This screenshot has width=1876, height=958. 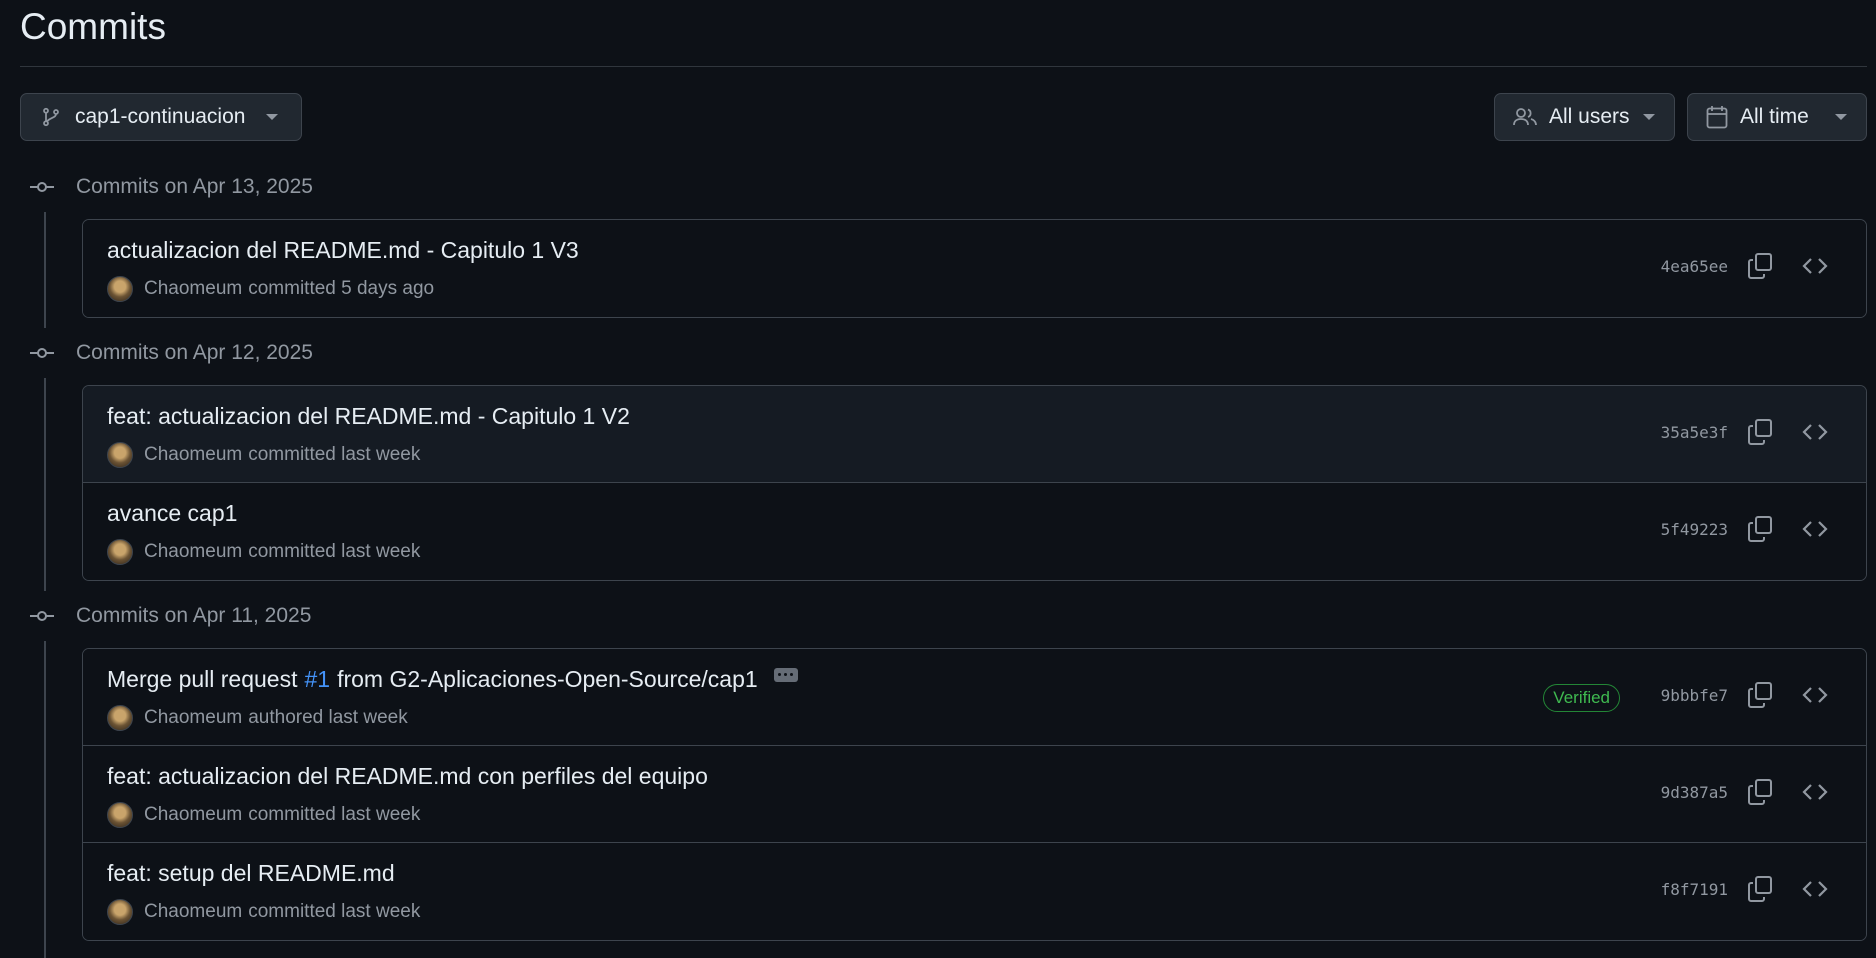 What do you see at coordinates (1694, 529) in the screenshot?
I see `commit-sha-link: 5f49223` at bounding box center [1694, 529].